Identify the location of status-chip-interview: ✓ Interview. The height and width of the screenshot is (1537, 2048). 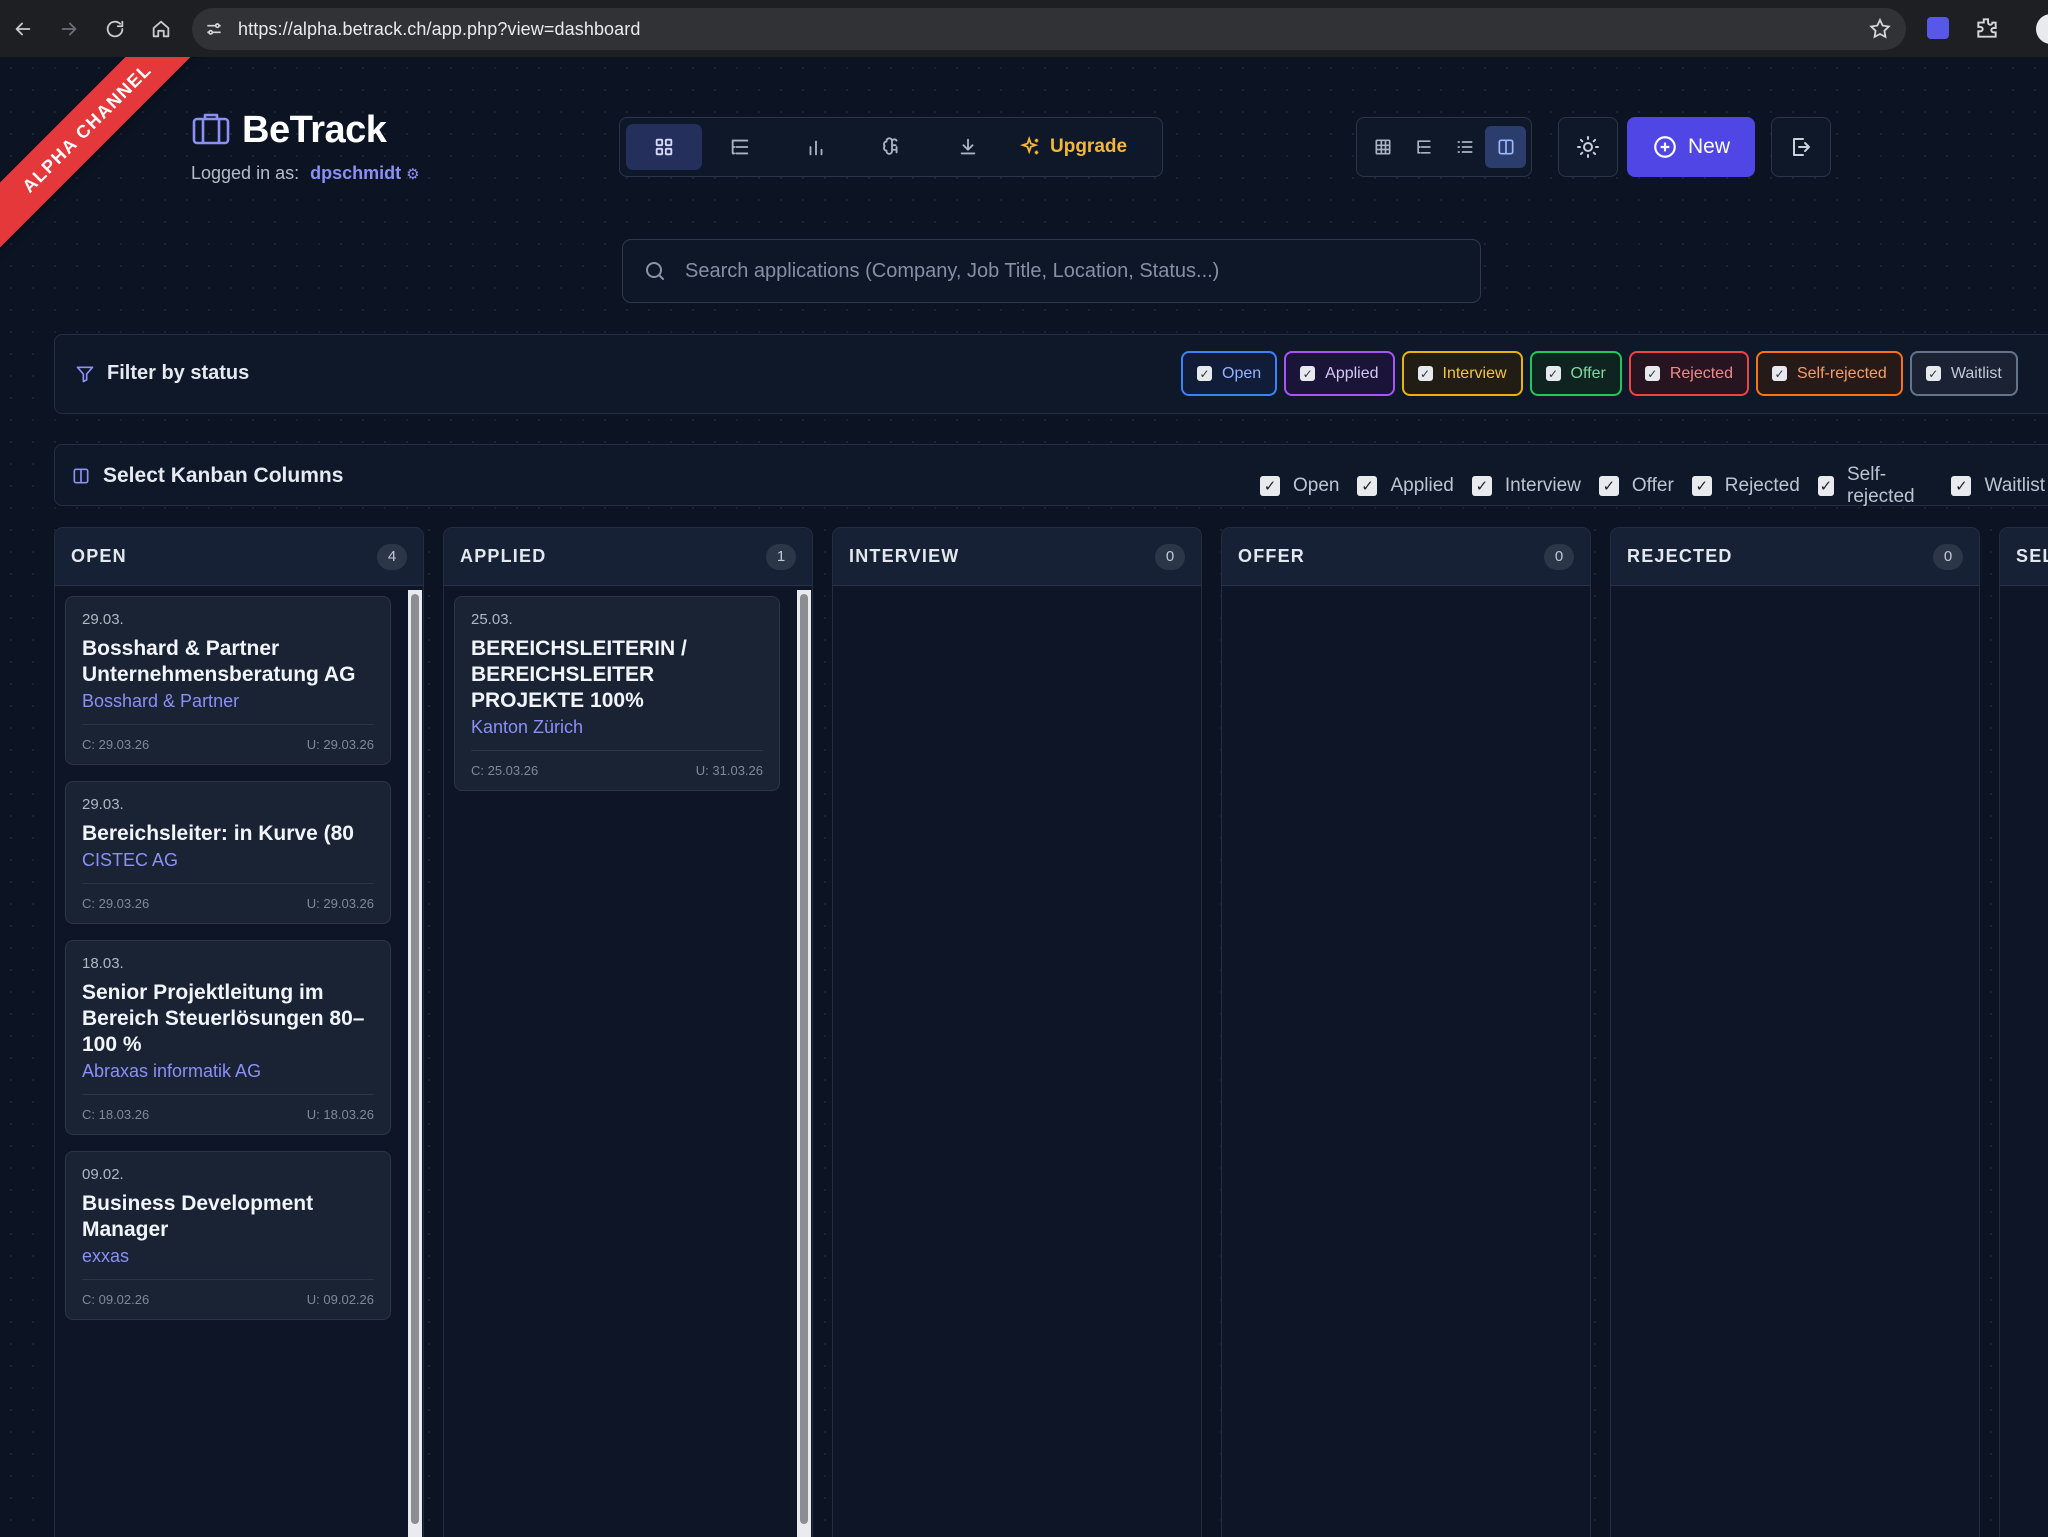
(1462, 373).